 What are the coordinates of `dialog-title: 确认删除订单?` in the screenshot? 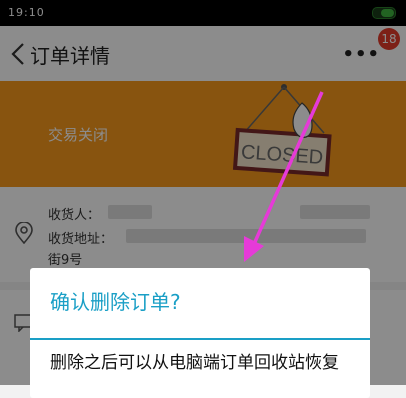 It's located at (115, 302).